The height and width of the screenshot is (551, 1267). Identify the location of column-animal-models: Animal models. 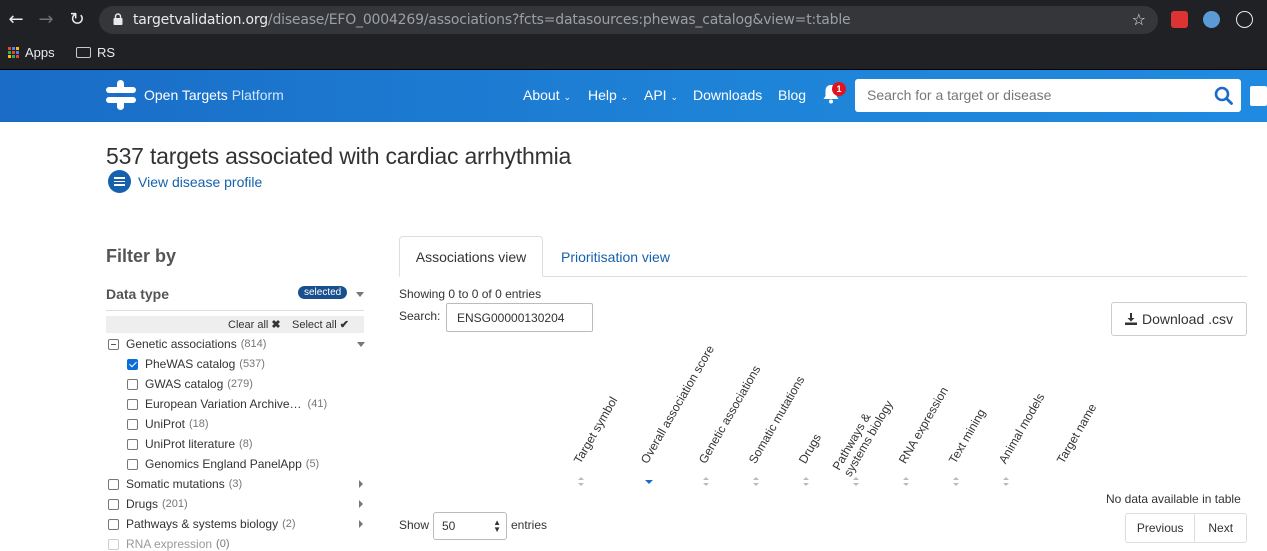
(1021, 428).